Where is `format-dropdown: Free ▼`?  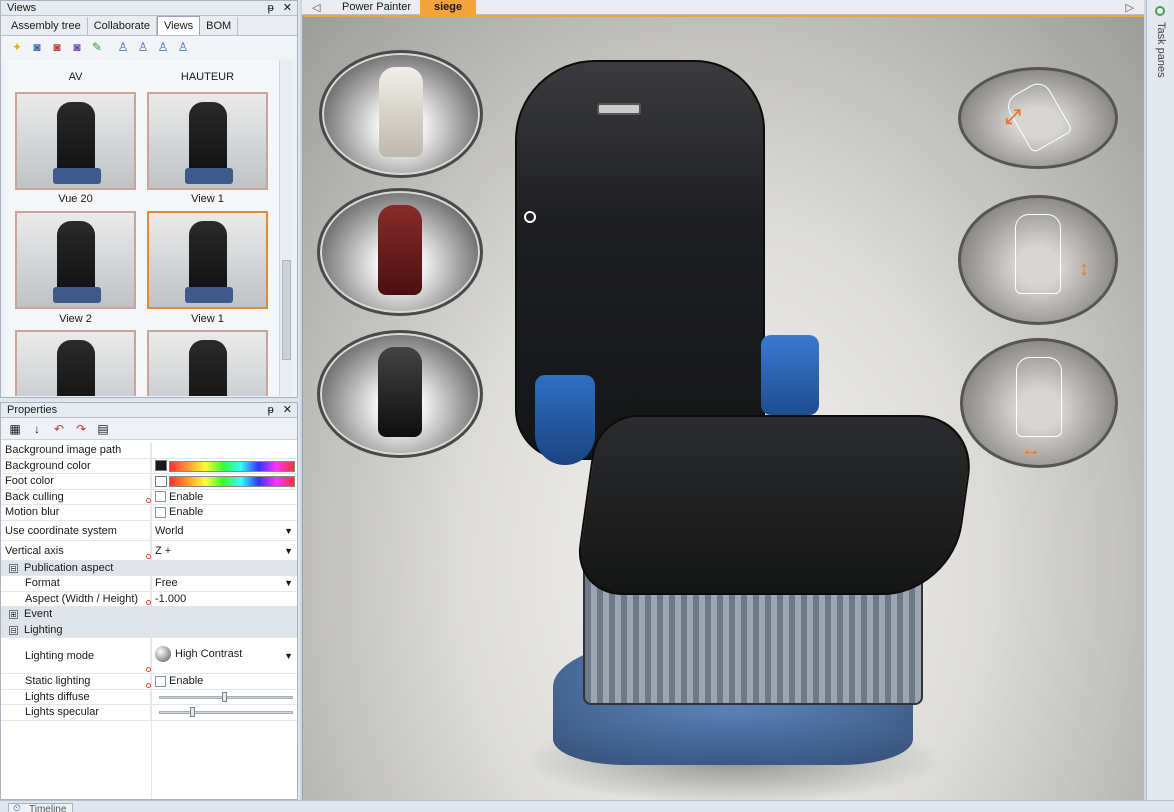 format-dropdown: Free ▼ is located at coordinates (224, 583).